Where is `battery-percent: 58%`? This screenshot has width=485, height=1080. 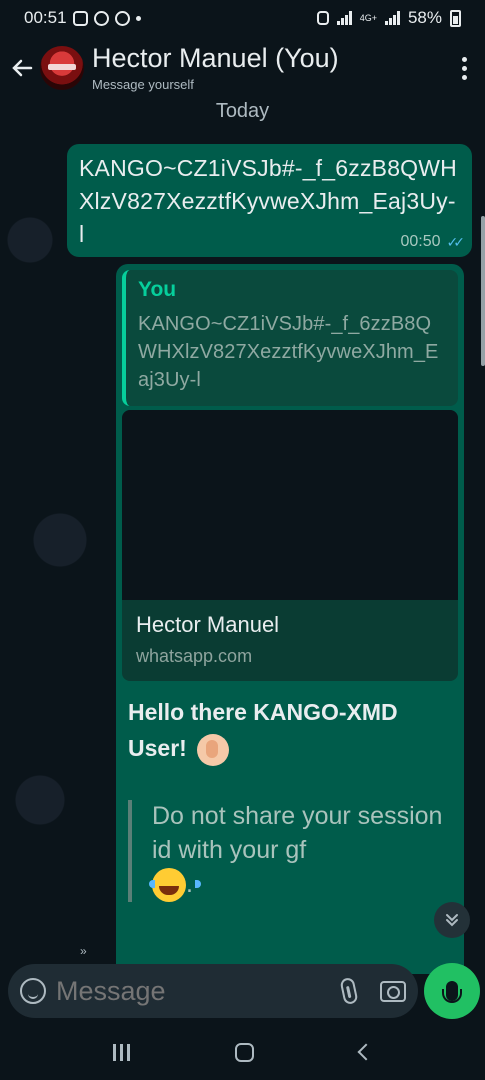
battery-percent: 58% is located at coordinates (424, 17).